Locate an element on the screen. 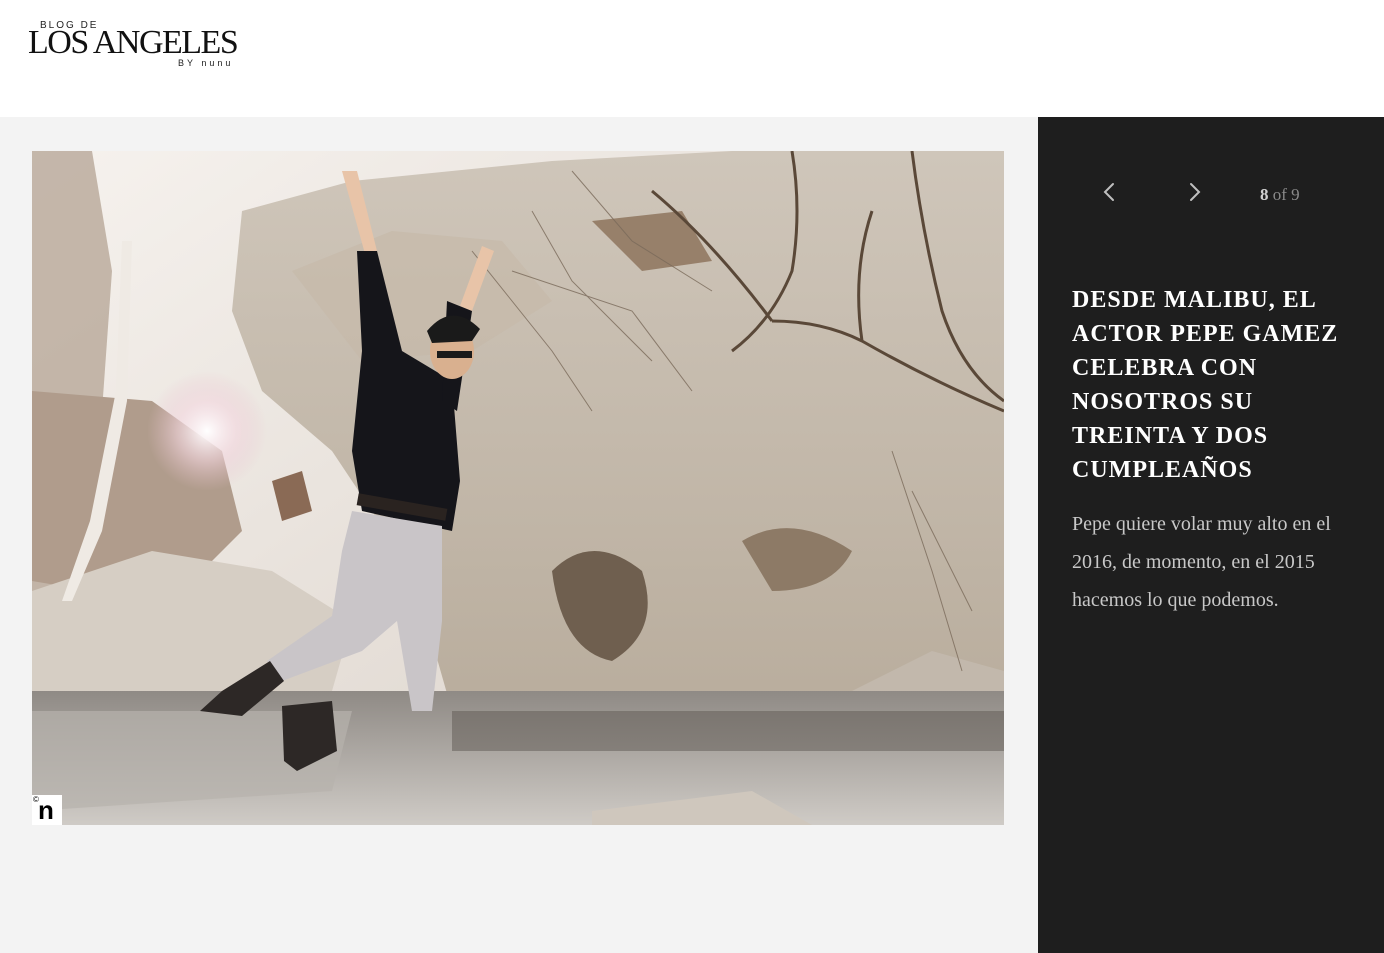 The width and height of the screenshot is (1384, 953). chevron-left-icon is located at coordinates (1109, 192).